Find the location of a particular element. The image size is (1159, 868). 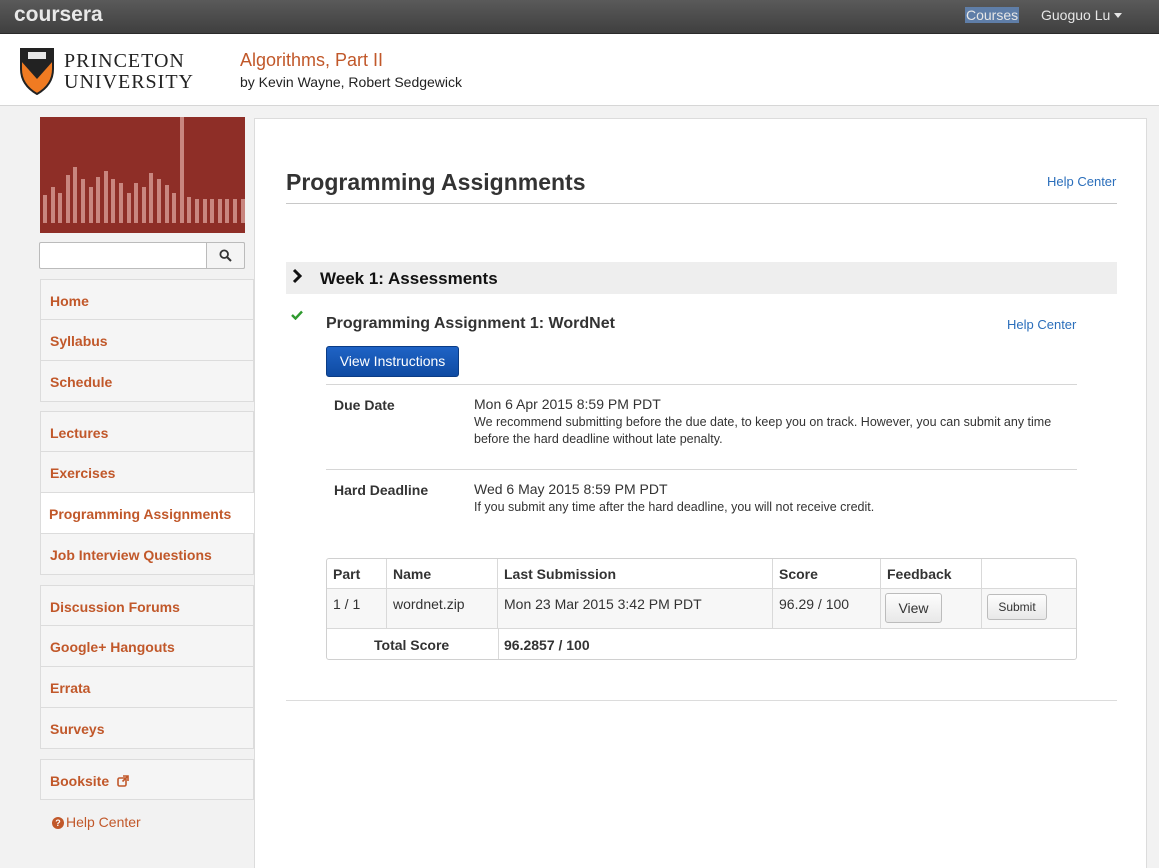

submit-button: Submit is located at coordinates (1017, 607).